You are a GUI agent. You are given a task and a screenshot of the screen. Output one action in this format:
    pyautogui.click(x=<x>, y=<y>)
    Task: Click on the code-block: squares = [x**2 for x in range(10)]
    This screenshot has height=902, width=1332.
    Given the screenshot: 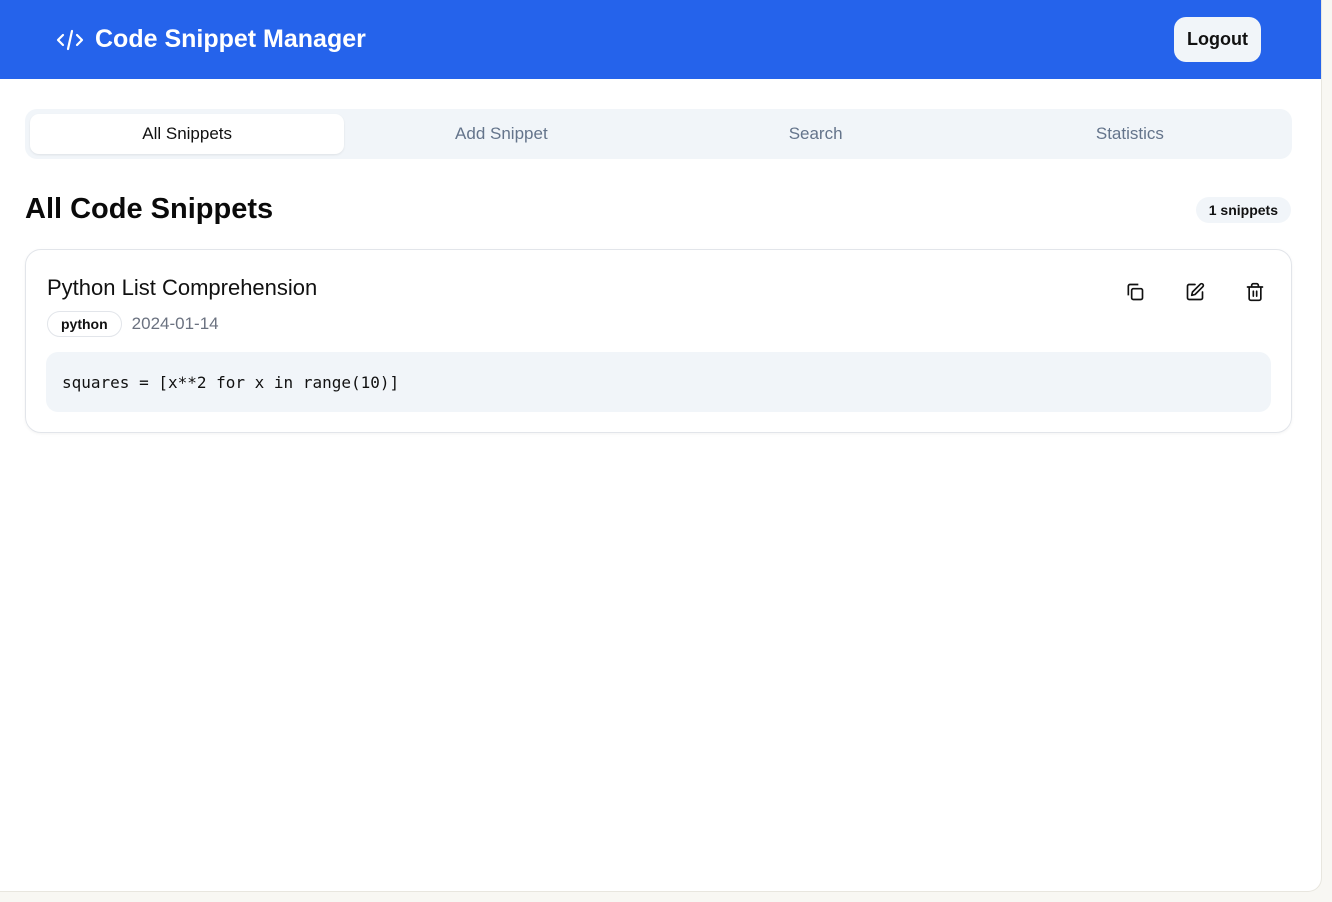 What is the action you would take?
    pyautogui.click(x=658, y=382)
    